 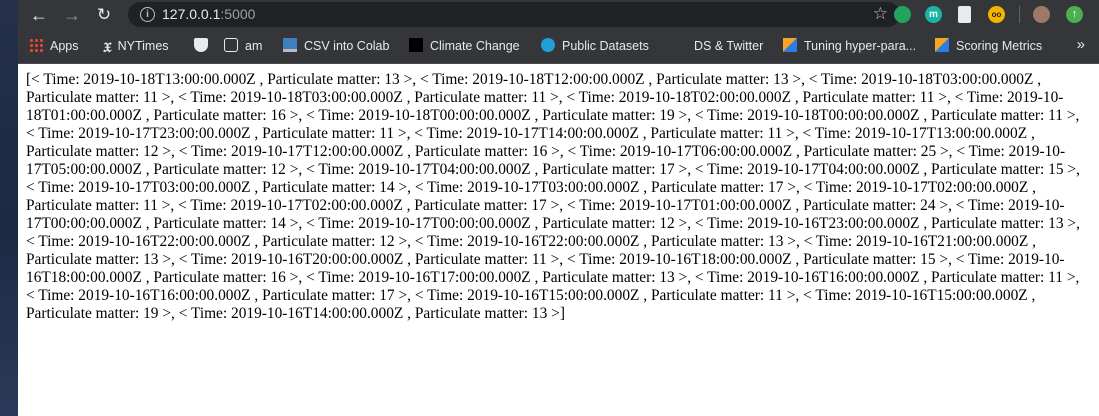 What do you see at coordinates (1041, 14) in the screenshot?
I see `profile-avatar` at bounding box center [1041, 14].